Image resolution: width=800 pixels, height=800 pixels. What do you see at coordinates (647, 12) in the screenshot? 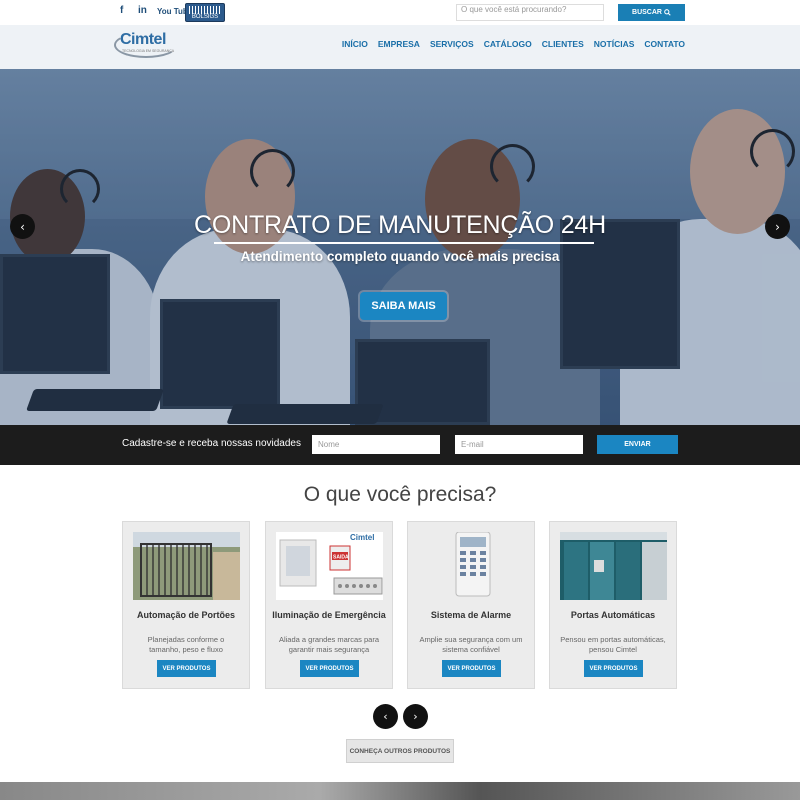
I see `search-button-label: BUSCAR` at bounding box center [647, 12].